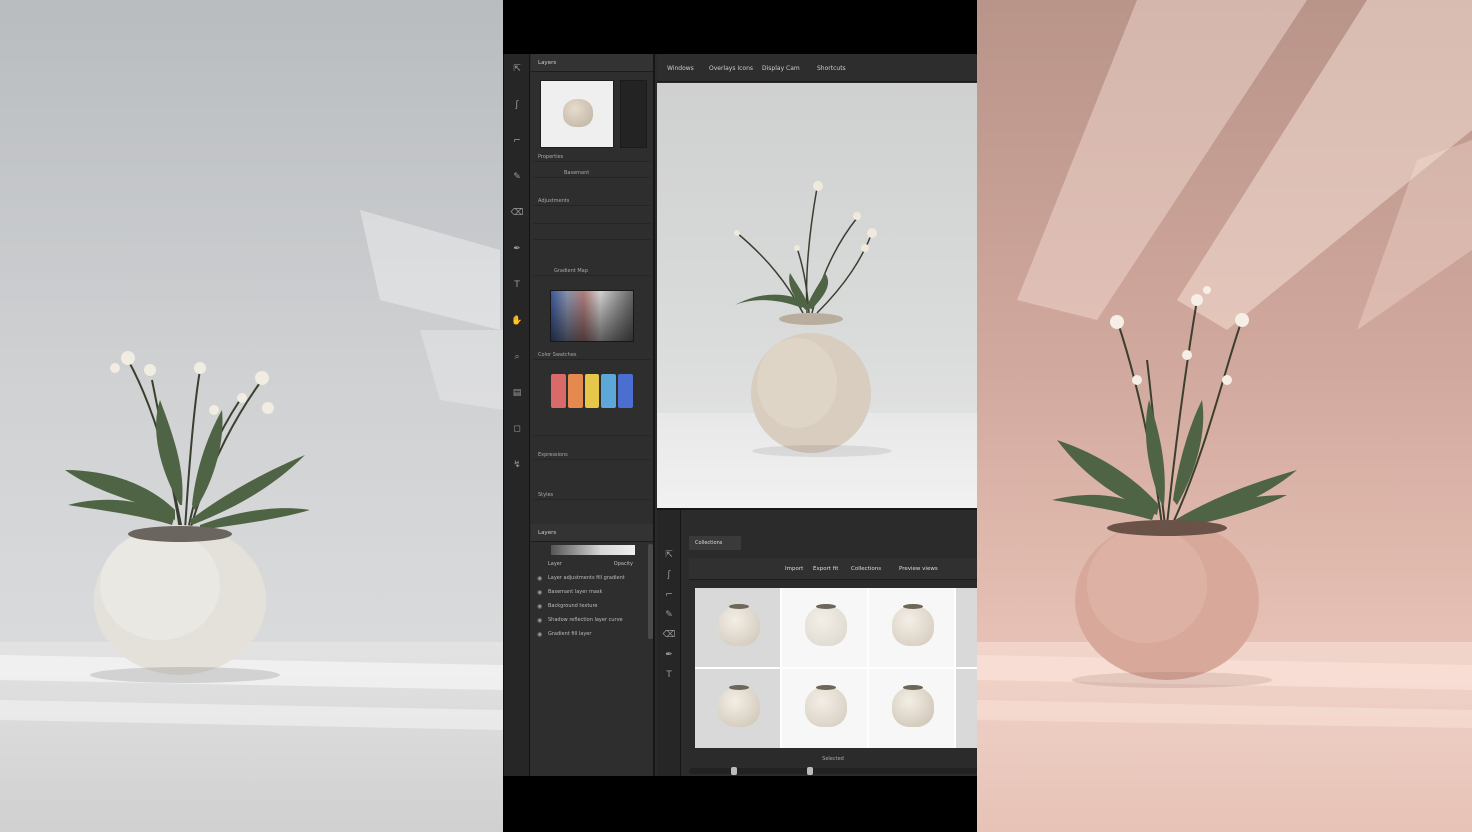 This screenshot has height=832, width=1472. Describe the element at coordinates (592, 316) in the screenshot. I see `gradient-preview` at that location.